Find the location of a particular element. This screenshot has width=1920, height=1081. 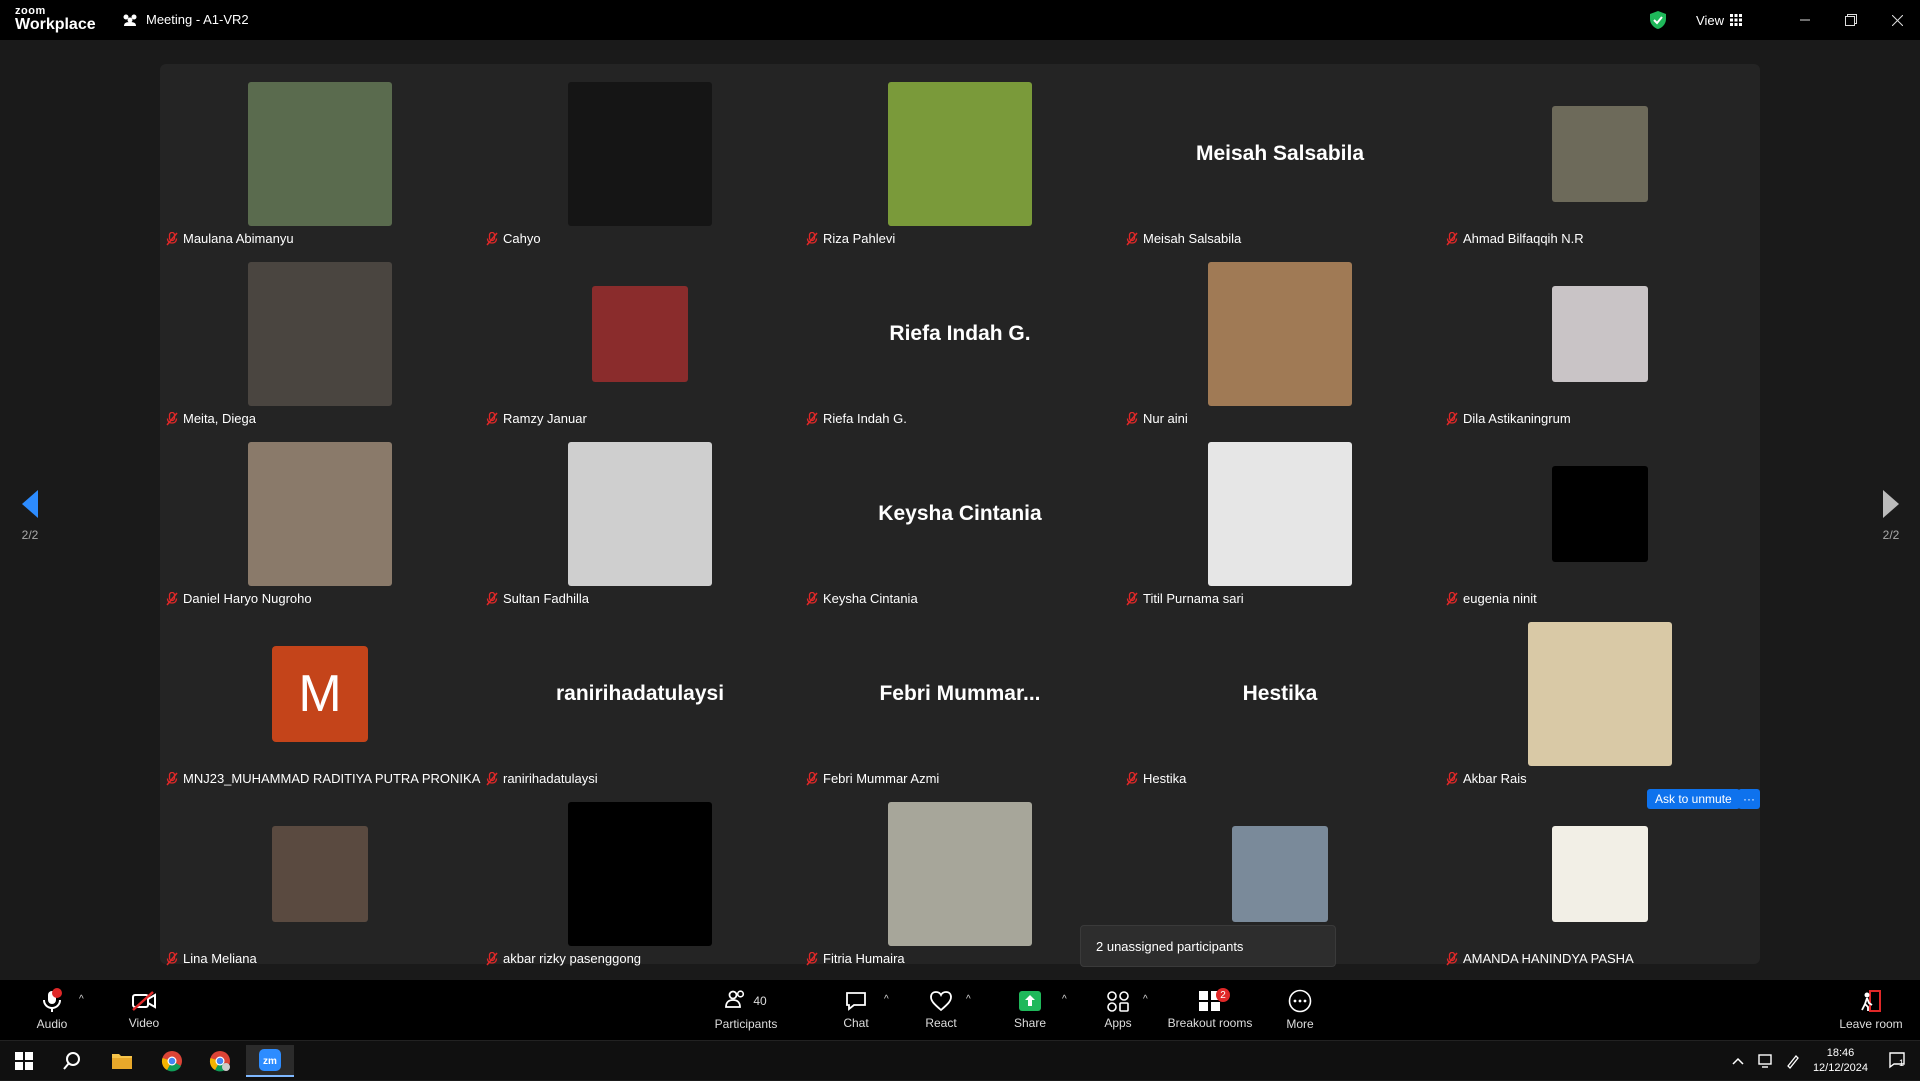

notification-center-button: 1 is located at coordinates (1897, 1061).